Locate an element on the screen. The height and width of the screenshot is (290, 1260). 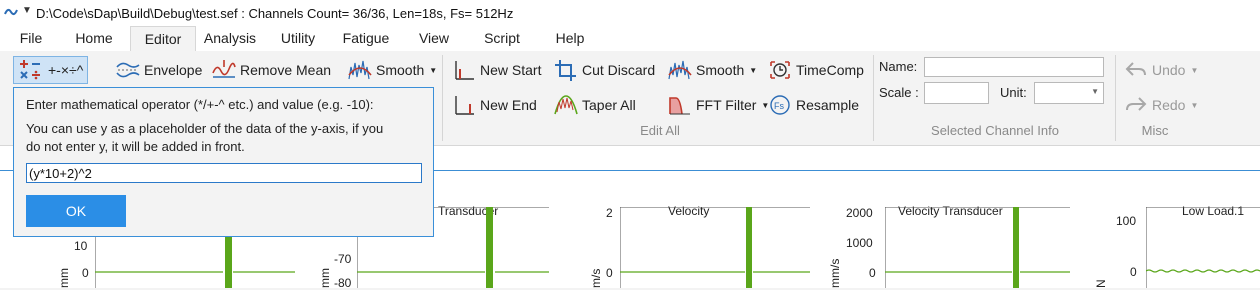
y-axis-label: N is located at coordinates (1101, 283).